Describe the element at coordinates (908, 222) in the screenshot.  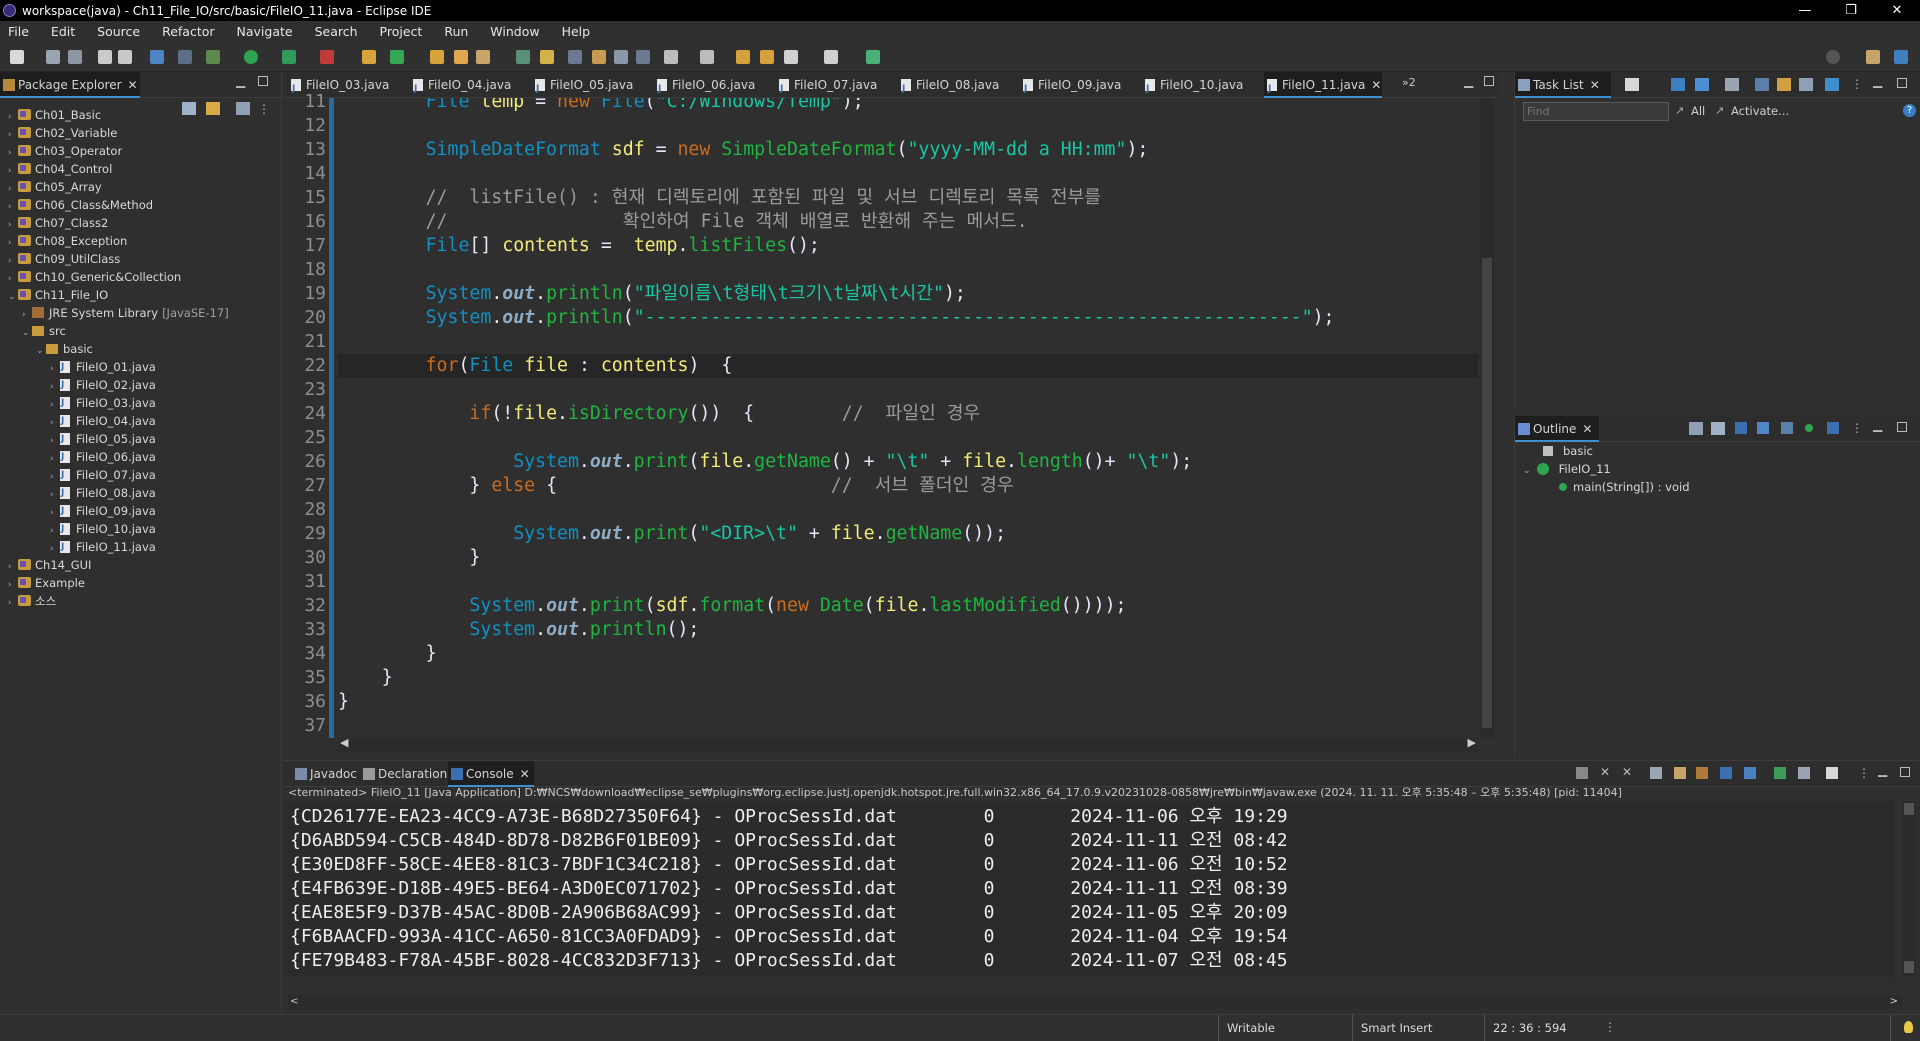
I see `code-line: // 확인하여 File 객체 배열로 반환해 주는 메서드.` at that location.